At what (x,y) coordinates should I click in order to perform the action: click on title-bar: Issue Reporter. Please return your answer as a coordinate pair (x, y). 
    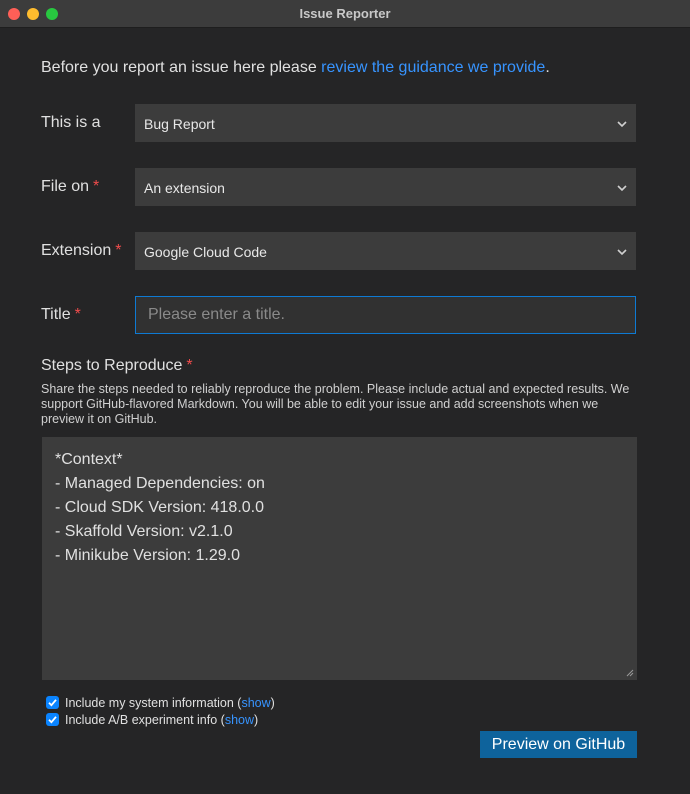
    Looking at the image, I should click on (345, 14).